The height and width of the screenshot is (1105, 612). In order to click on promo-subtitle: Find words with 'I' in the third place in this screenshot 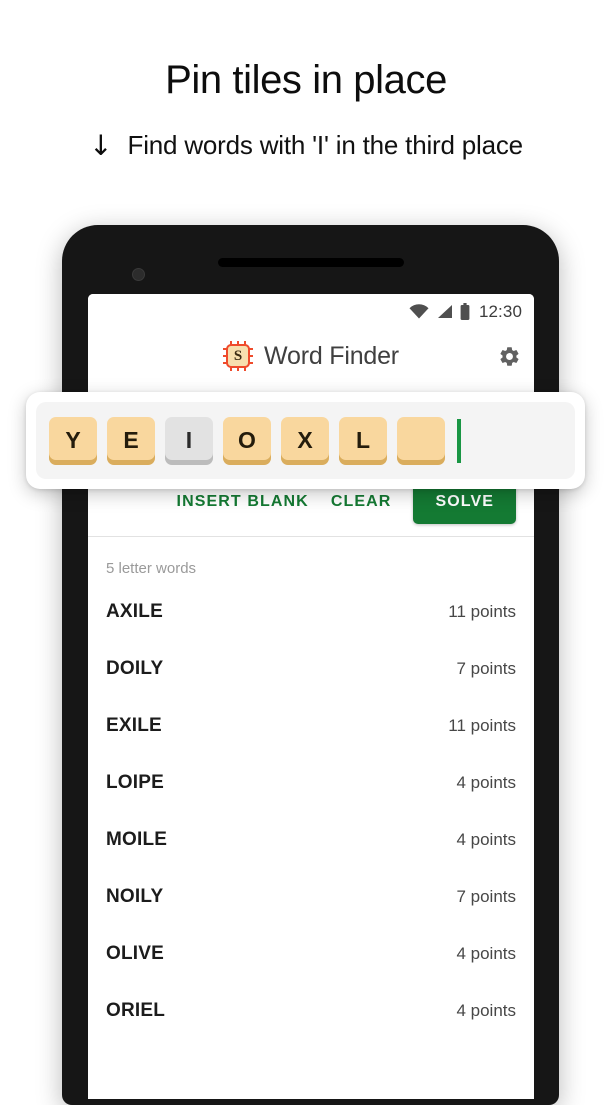, I will do `click(325, 145)`.